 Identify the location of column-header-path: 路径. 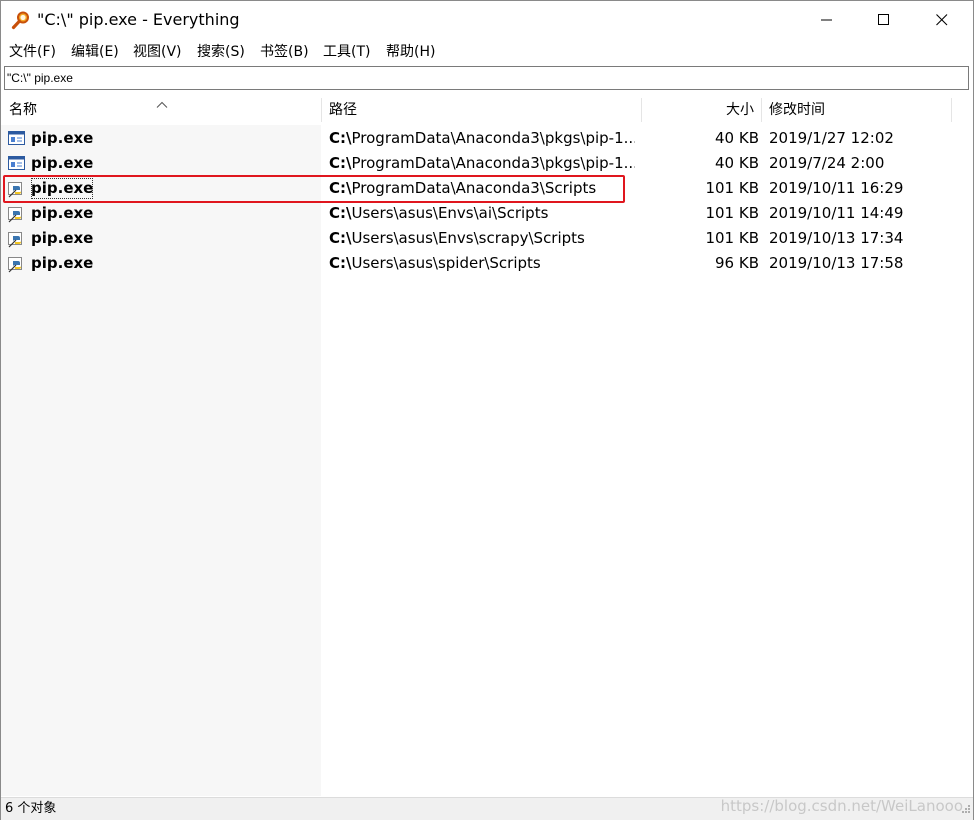
(343, 110).